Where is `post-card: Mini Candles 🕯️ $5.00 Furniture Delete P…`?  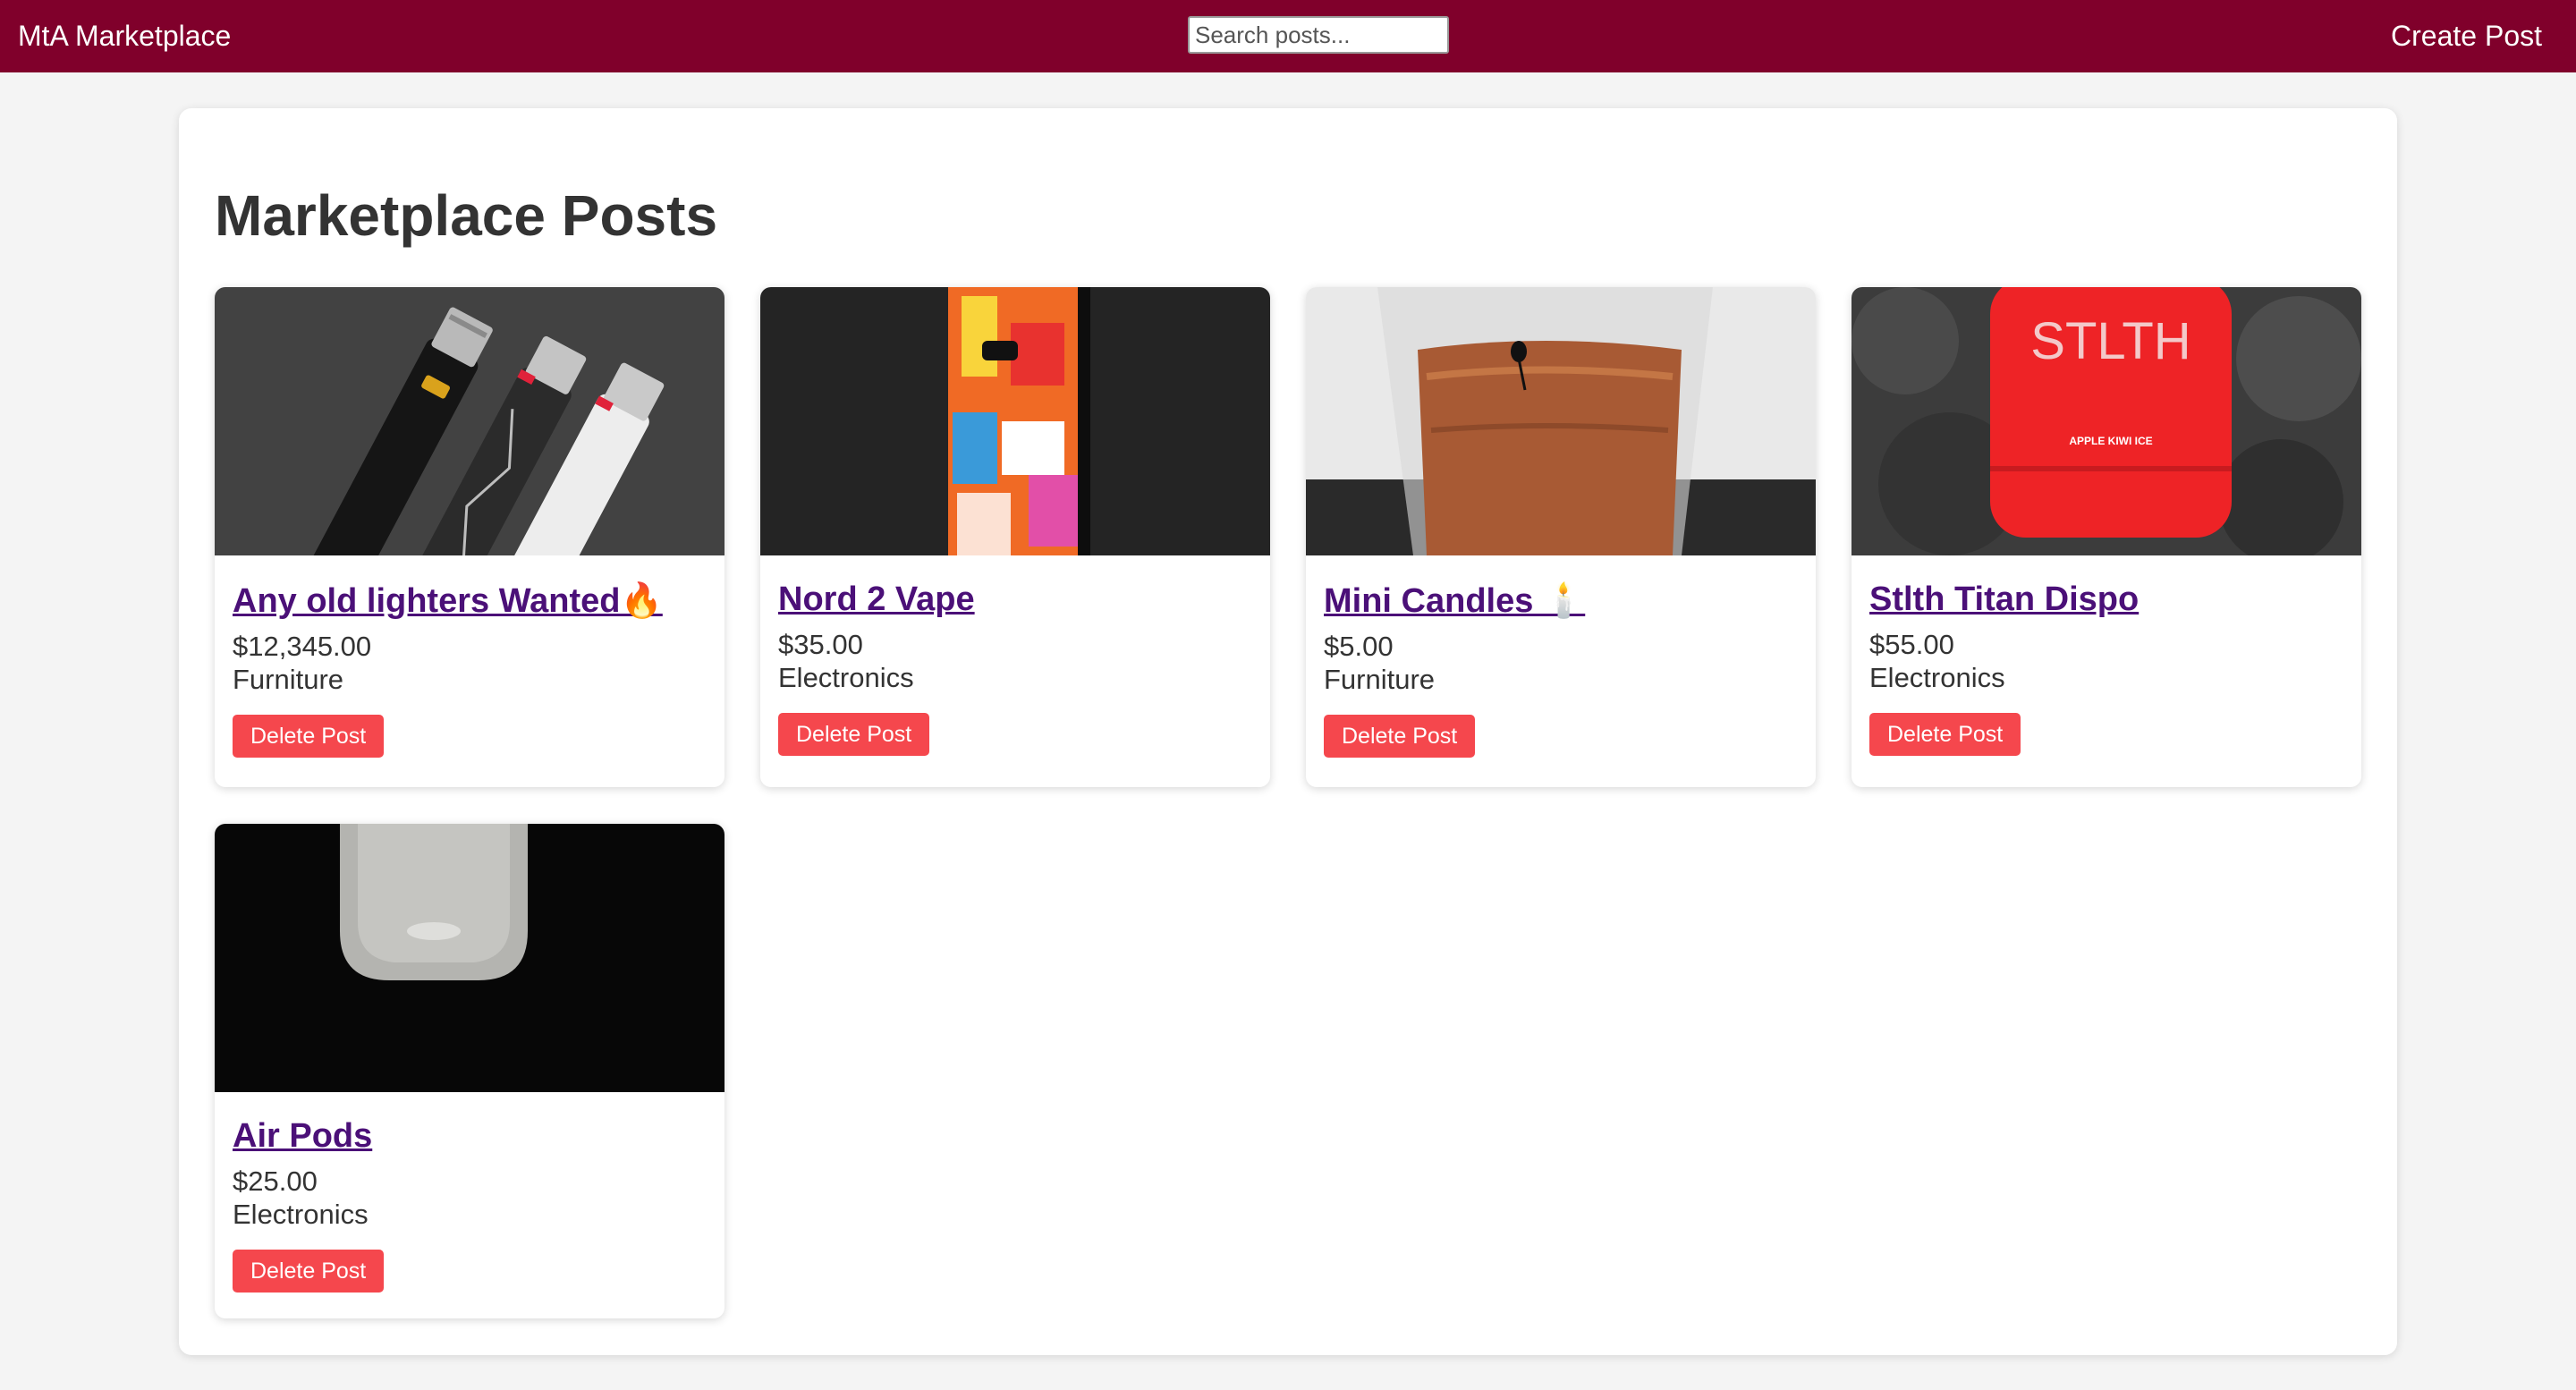
post-card: Mini Candles 🕯️ $5.00 Furniture Delete P… is located at coordinates (1561, 537).